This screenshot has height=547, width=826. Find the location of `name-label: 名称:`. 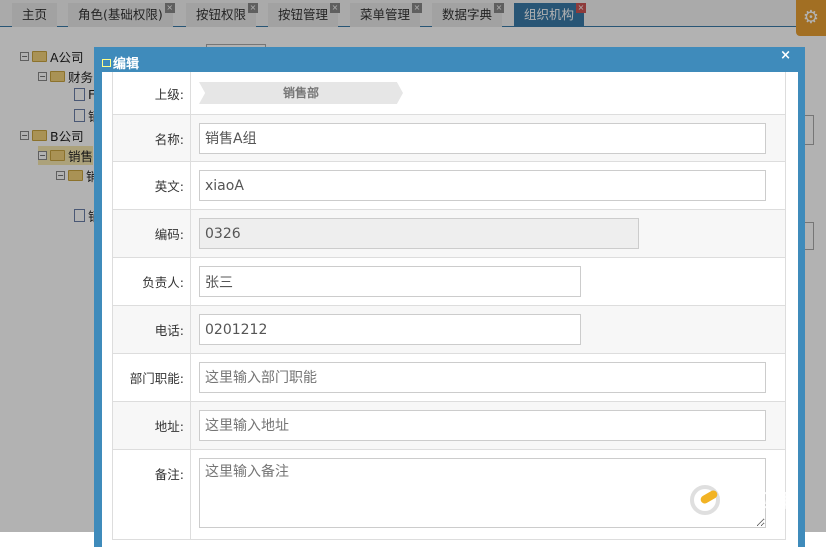

name-label: 名称: is located at coordinates (152, 138).